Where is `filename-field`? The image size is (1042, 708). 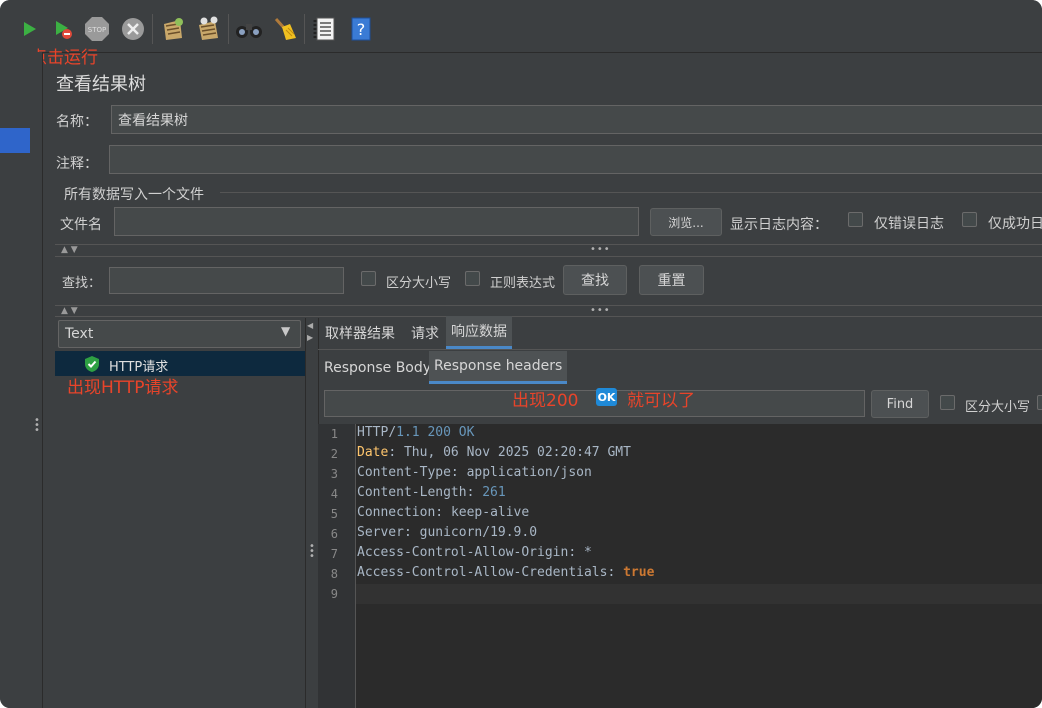 filename-field is located at coordinates (376, 221).